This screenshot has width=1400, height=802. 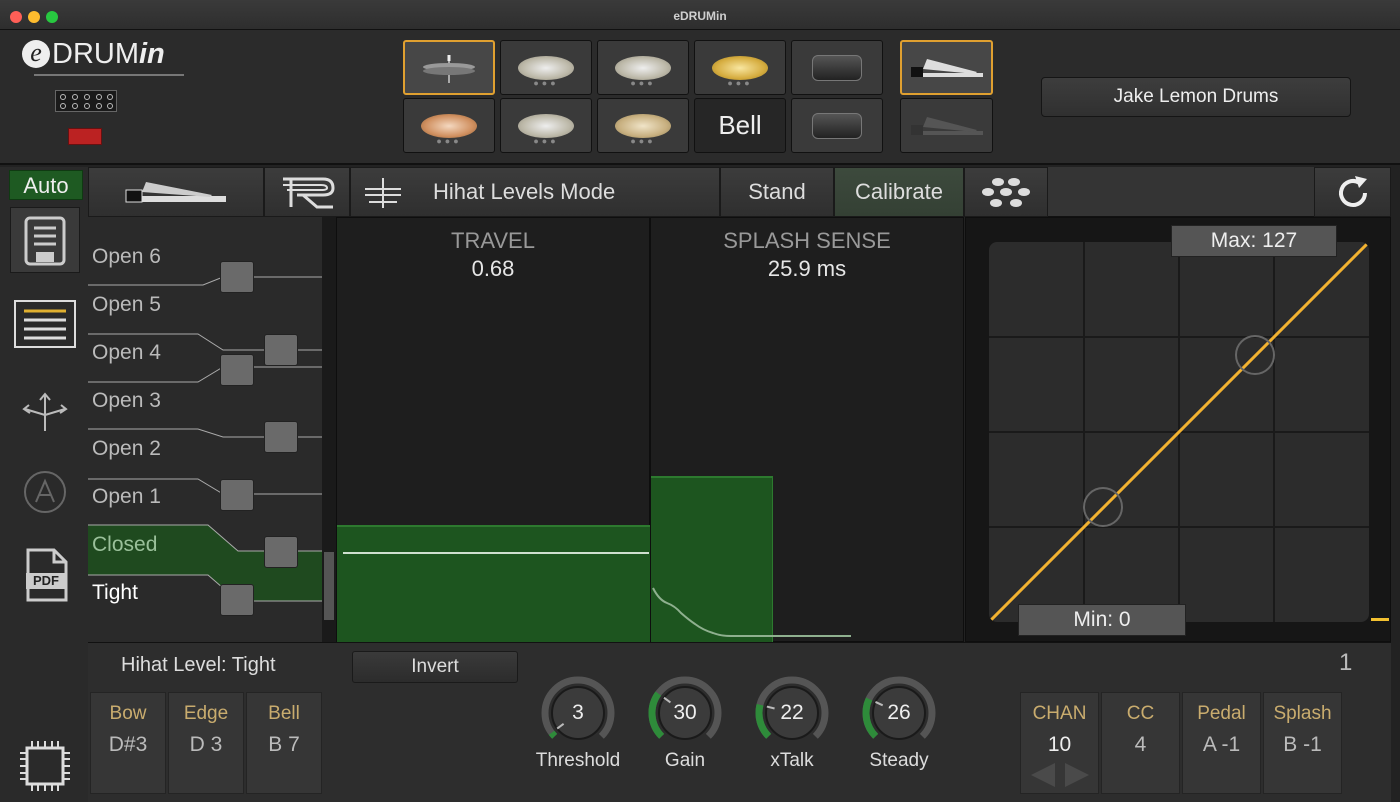 What do you see at coordinates (740, 125) in the screenshot?
I see `pad-2-4: Bell` at bounding box center [740, 125].